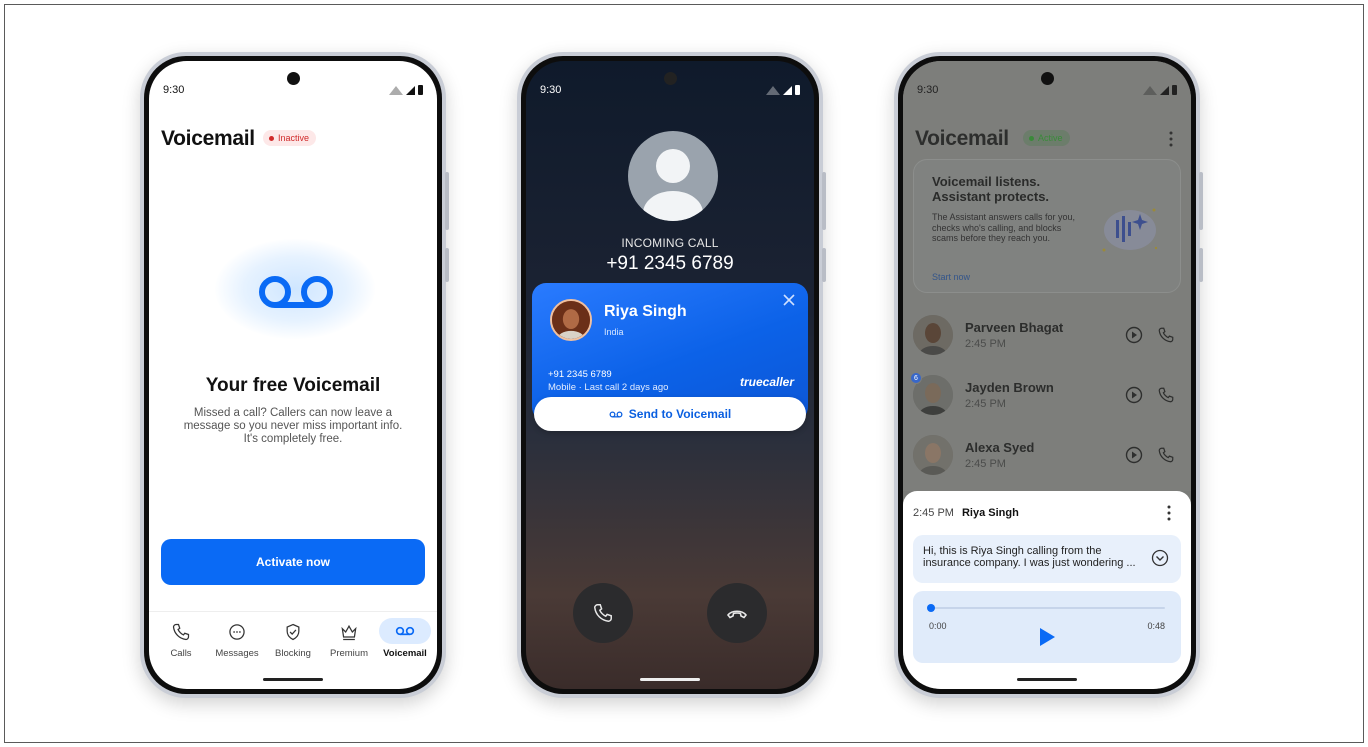  What do you see at coordinates (237, 641) in the screenshot?
I see `tab-messages: Messages` at bounding box center [237, 641].